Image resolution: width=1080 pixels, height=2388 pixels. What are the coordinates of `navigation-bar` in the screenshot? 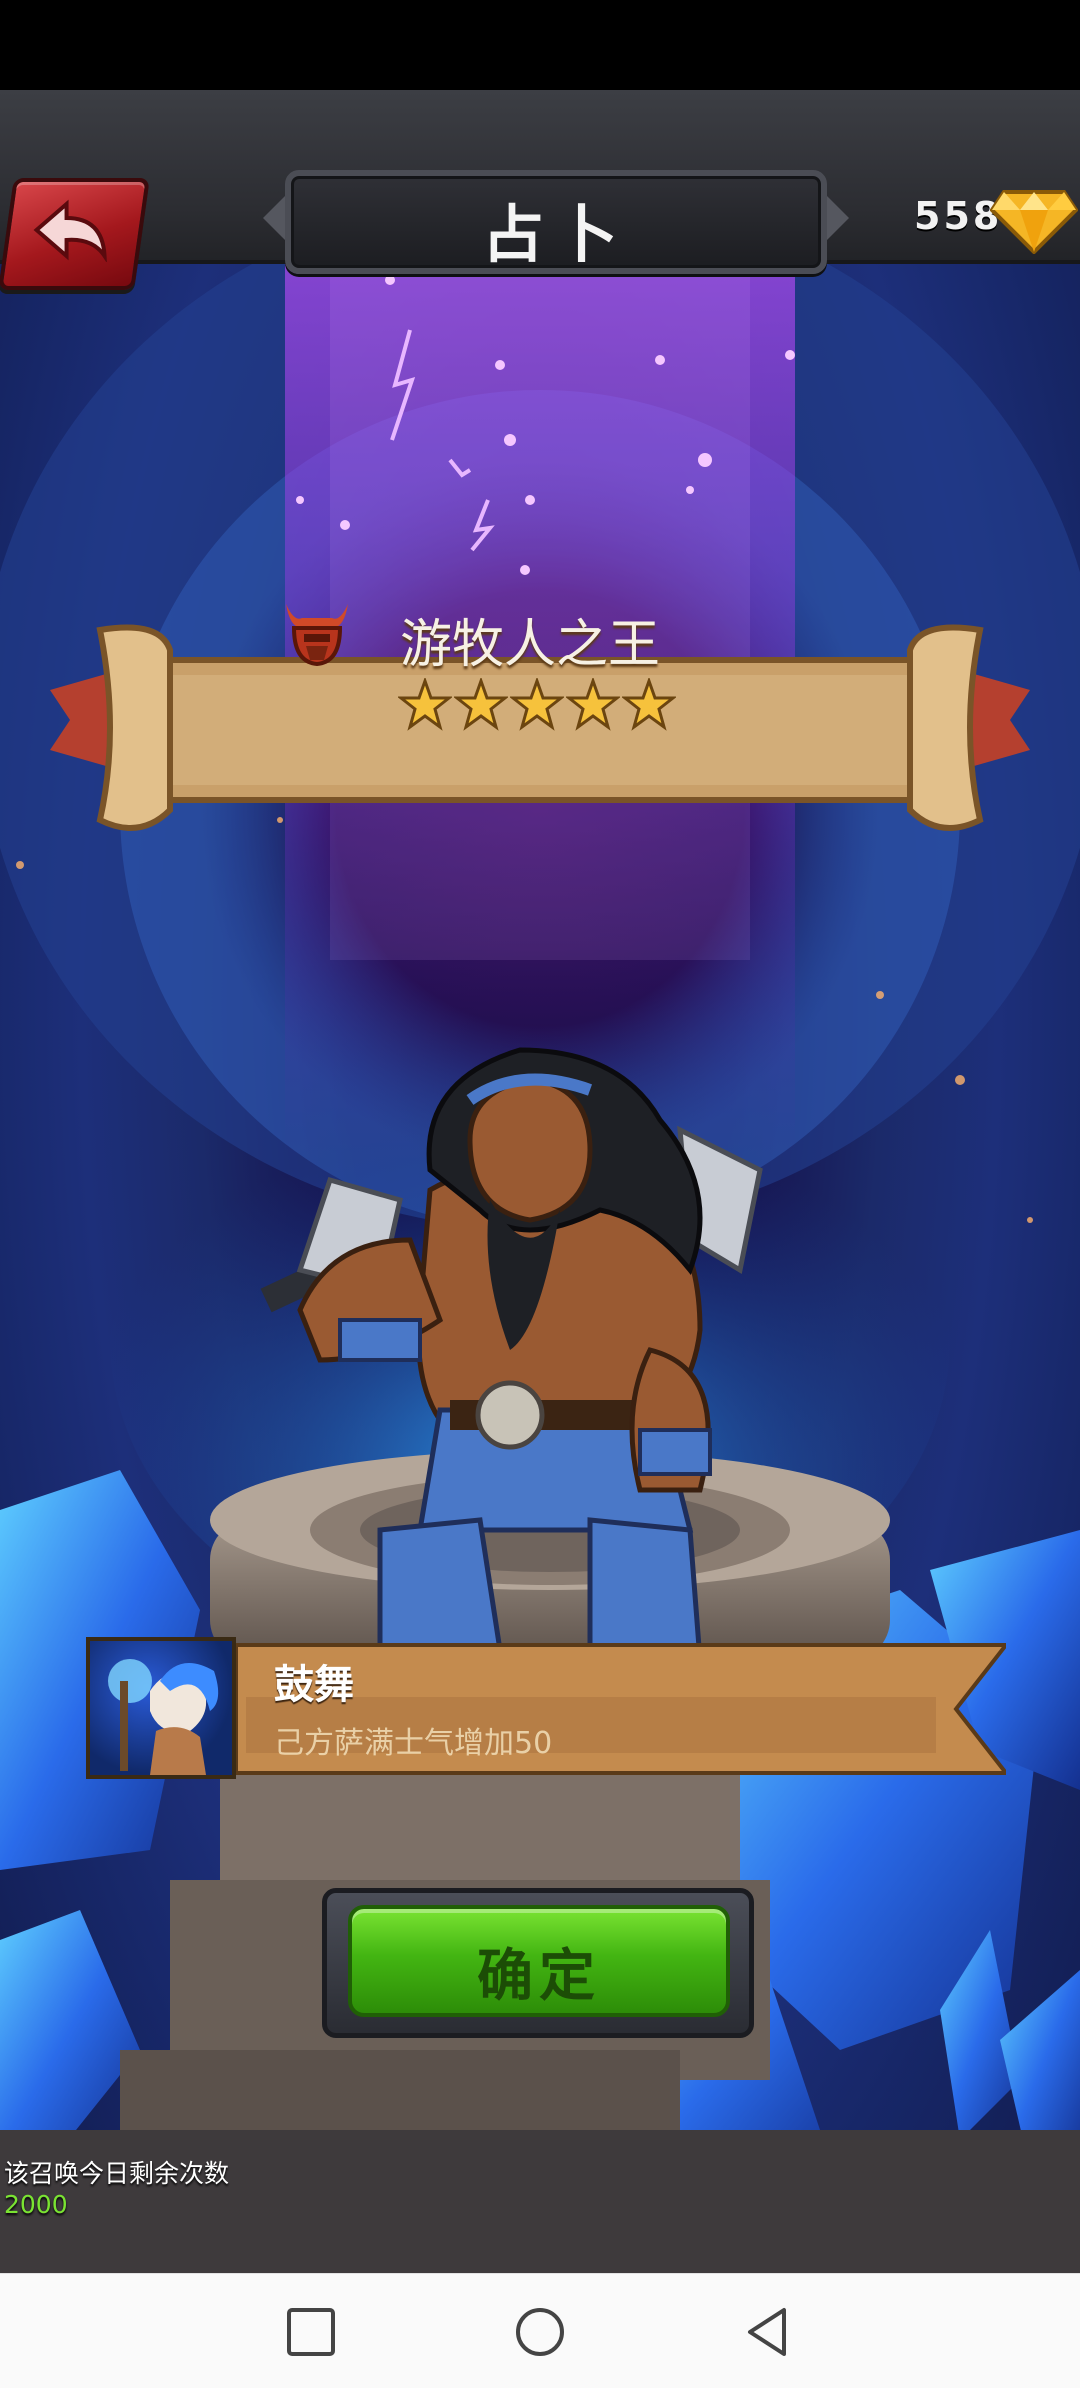 It's located at (540, 2330).